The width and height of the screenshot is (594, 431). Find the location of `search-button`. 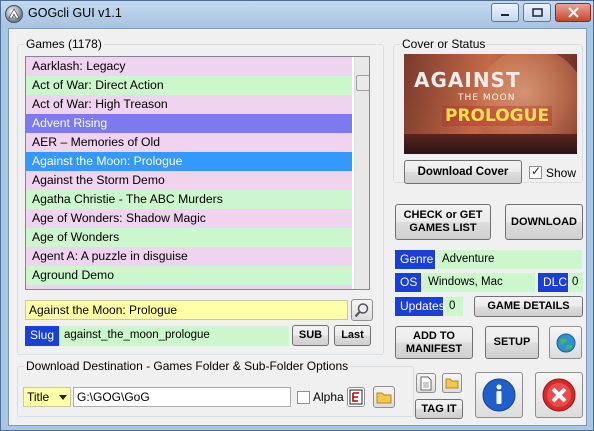

search-button is located at coordinates (362, 310).